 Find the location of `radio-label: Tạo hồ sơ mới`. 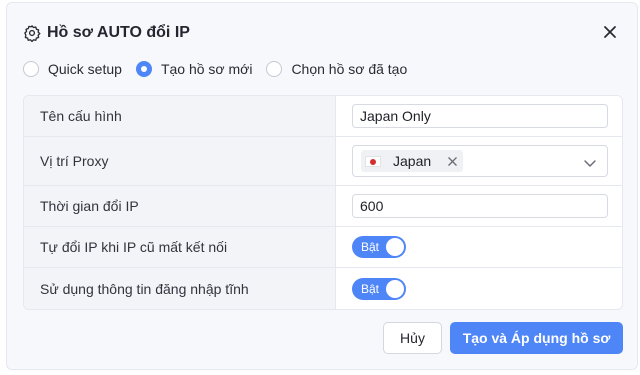

radio-label: Tạo hồ sơ mới is located at coordinates (206, 69).